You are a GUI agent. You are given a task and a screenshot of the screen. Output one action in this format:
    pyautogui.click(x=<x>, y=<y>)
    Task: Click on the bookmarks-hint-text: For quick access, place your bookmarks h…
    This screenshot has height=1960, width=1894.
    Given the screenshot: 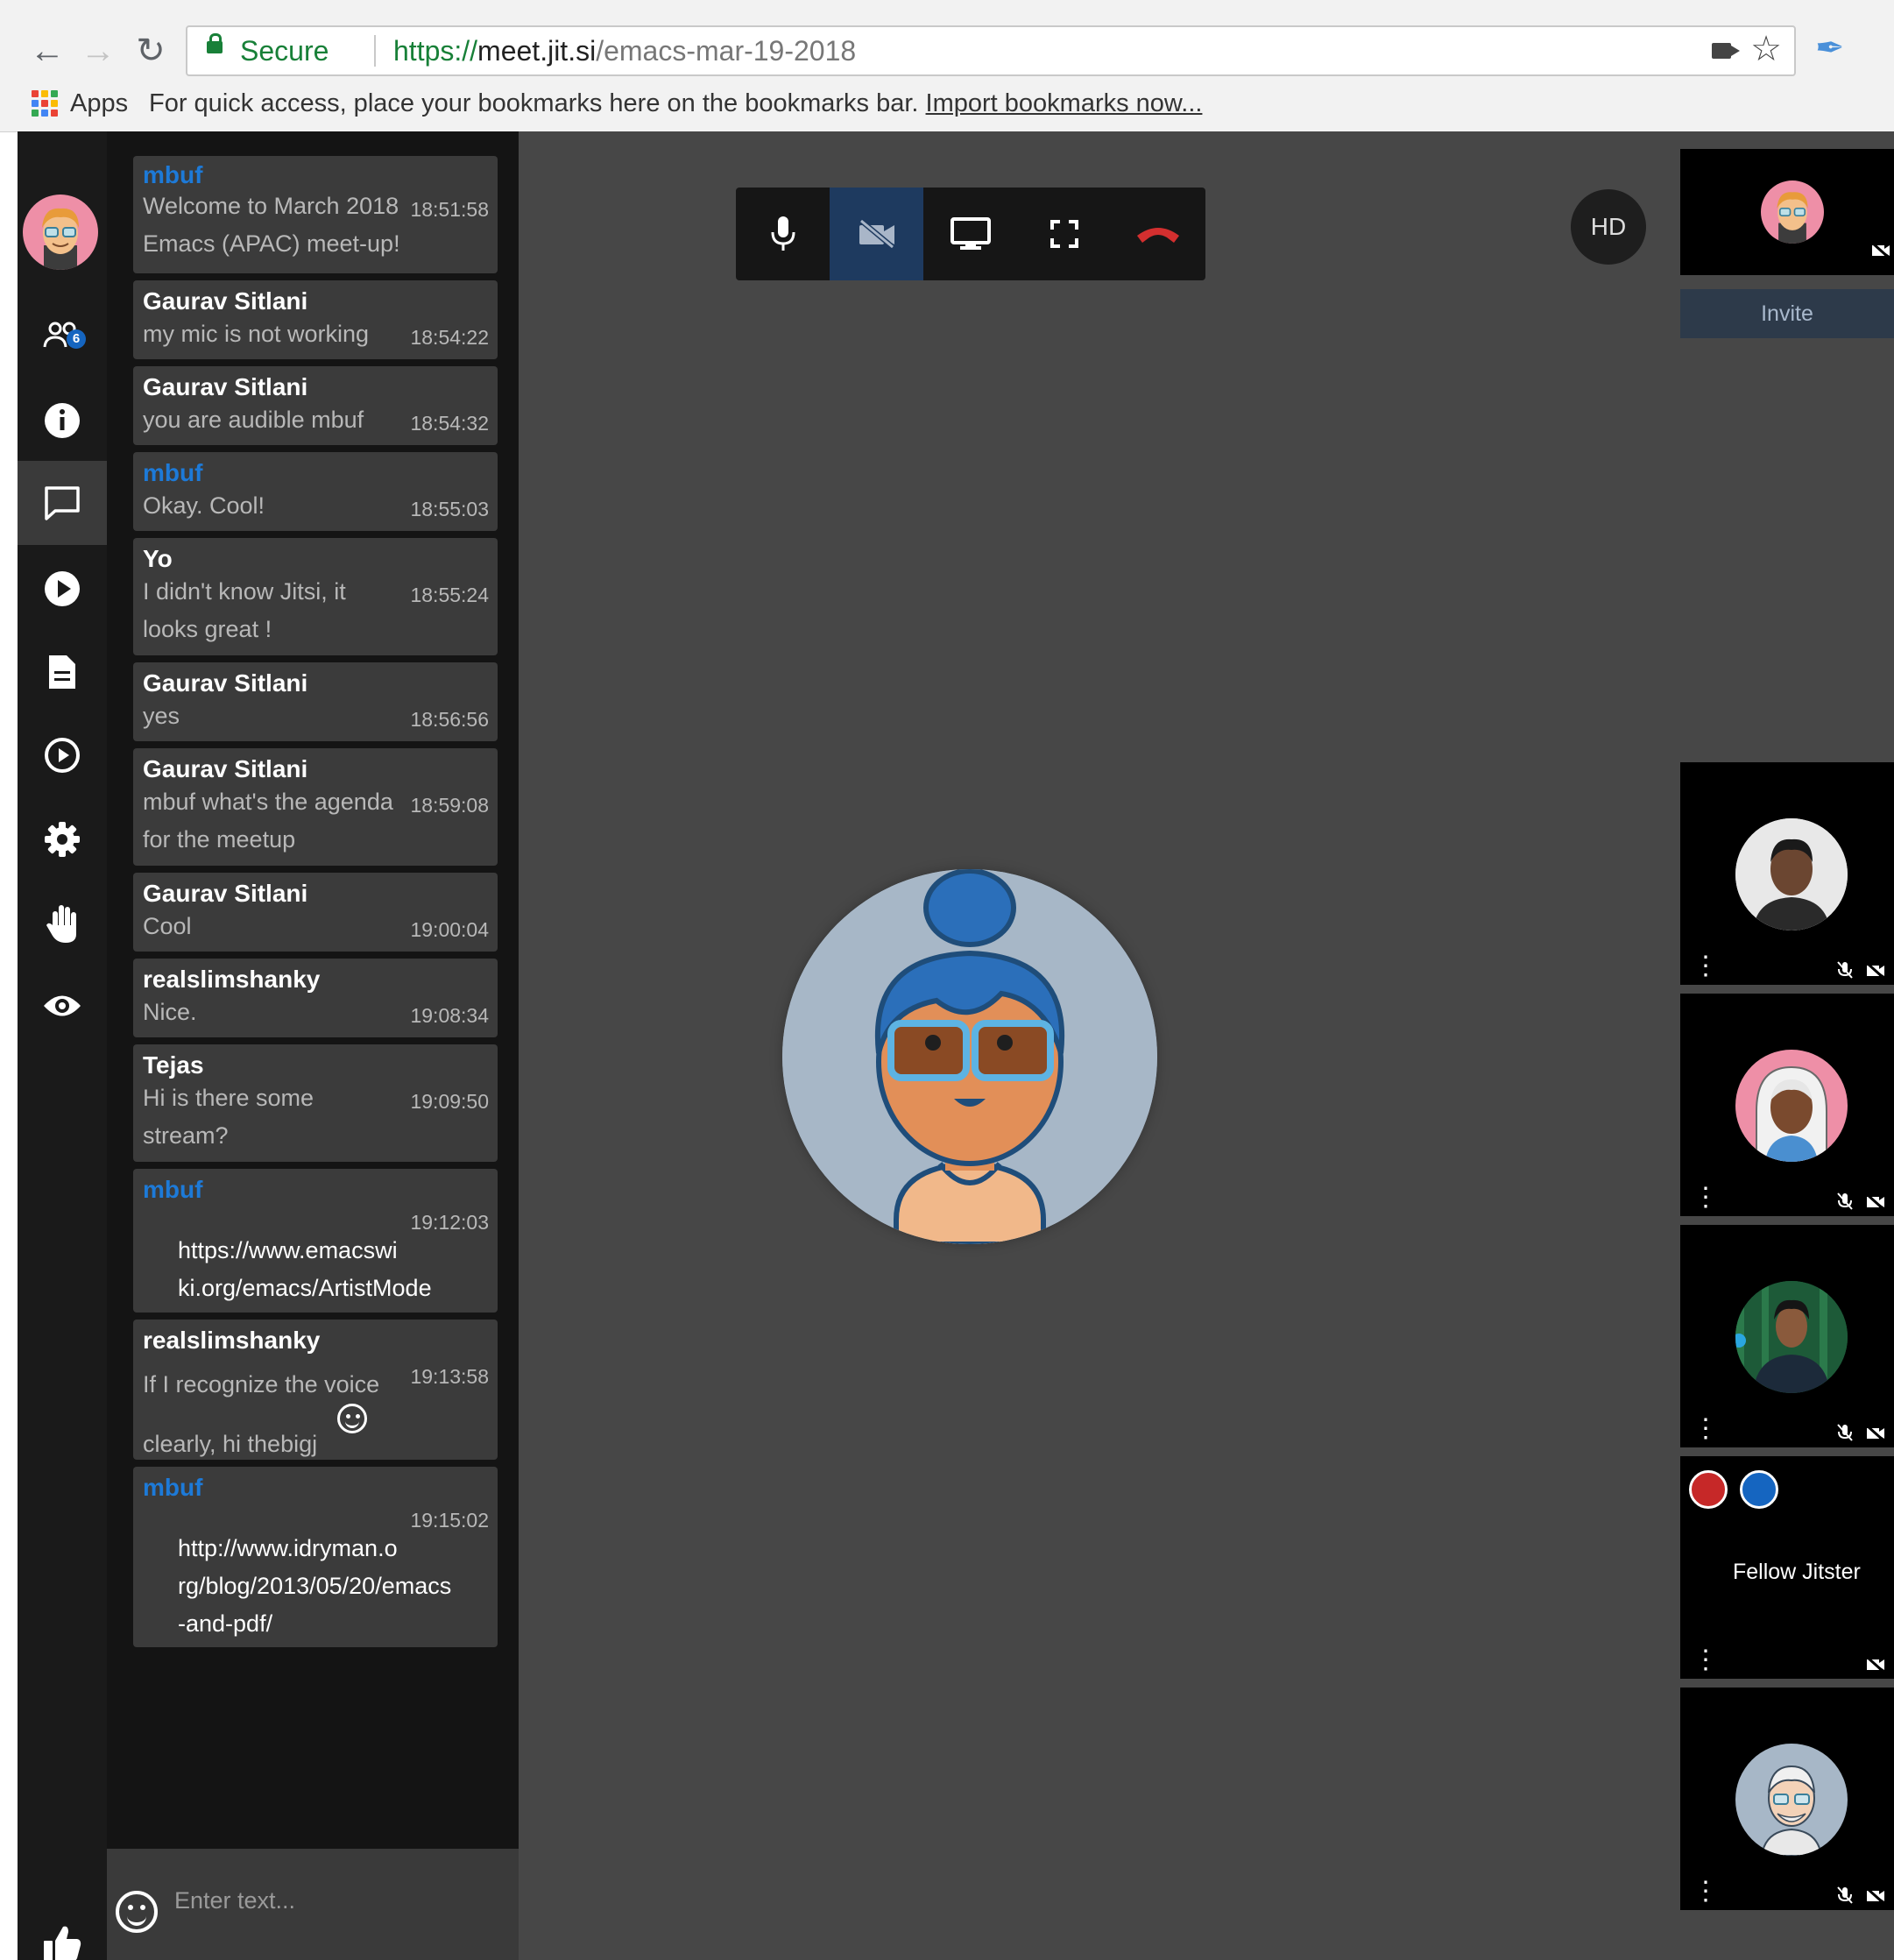 What is the action you would take?
    pyautogui.click(x=534, y=103)
    